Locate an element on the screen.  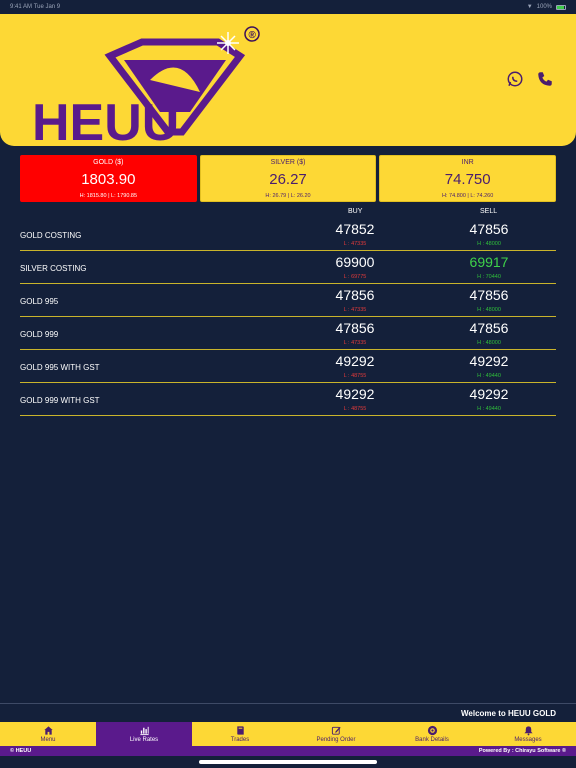
rate-card-silver: SILVER ($) 26.27 H: 26.79 | L: 26.20 is located at coordinates (288, 178).